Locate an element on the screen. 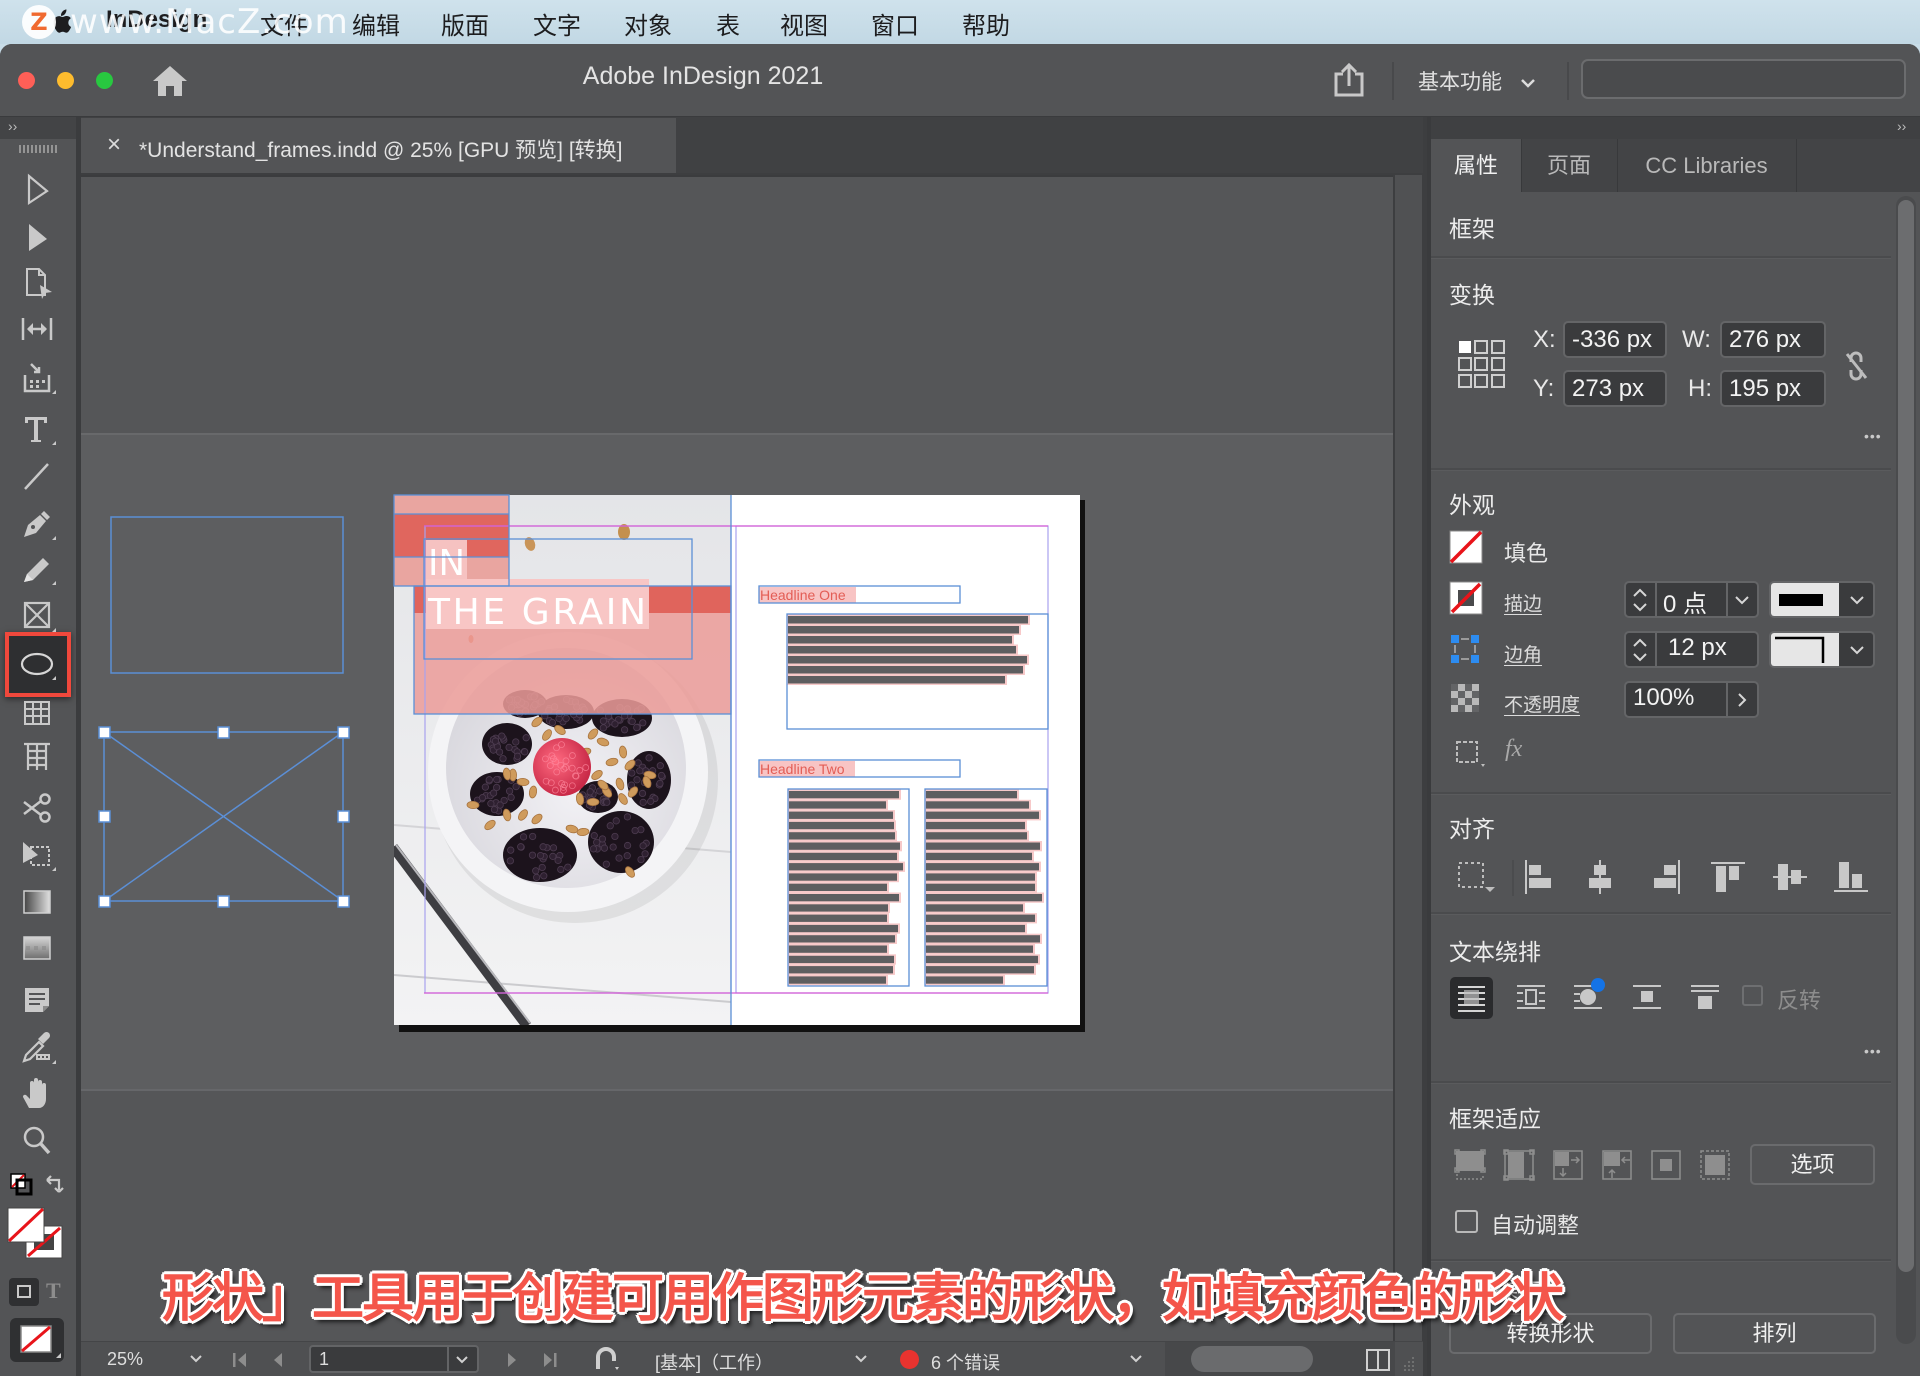 Image resolution: width=1920 pixels, height=1376 pixels. note-tool is located at coordinates (37, 1000).